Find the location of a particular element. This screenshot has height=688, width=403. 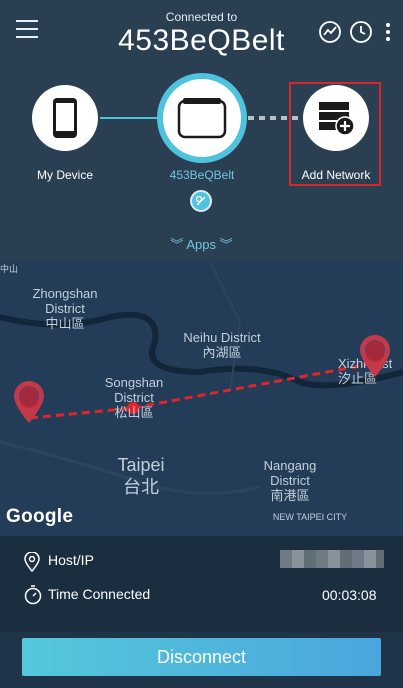

my-device-node is located at coordinates (65, 118).